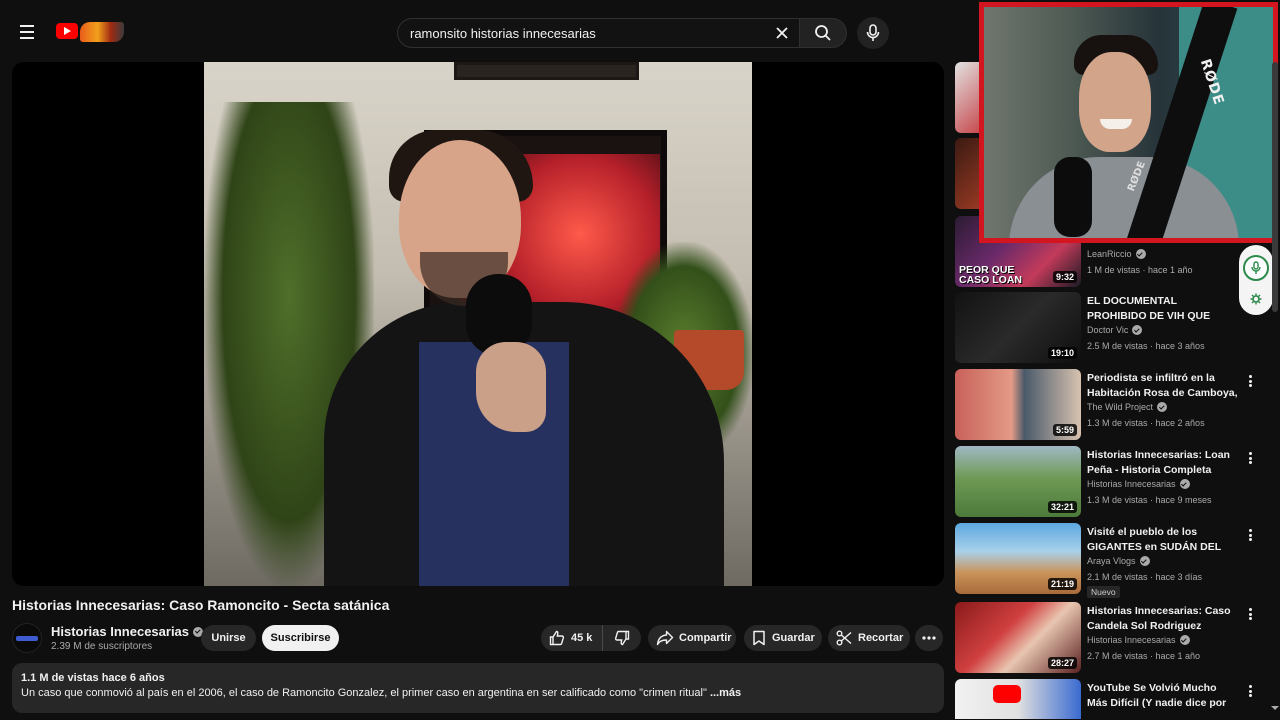  Describe the element at coordinates (705, 638) in the screenshot. I see `share-label: Compartir` at that location.